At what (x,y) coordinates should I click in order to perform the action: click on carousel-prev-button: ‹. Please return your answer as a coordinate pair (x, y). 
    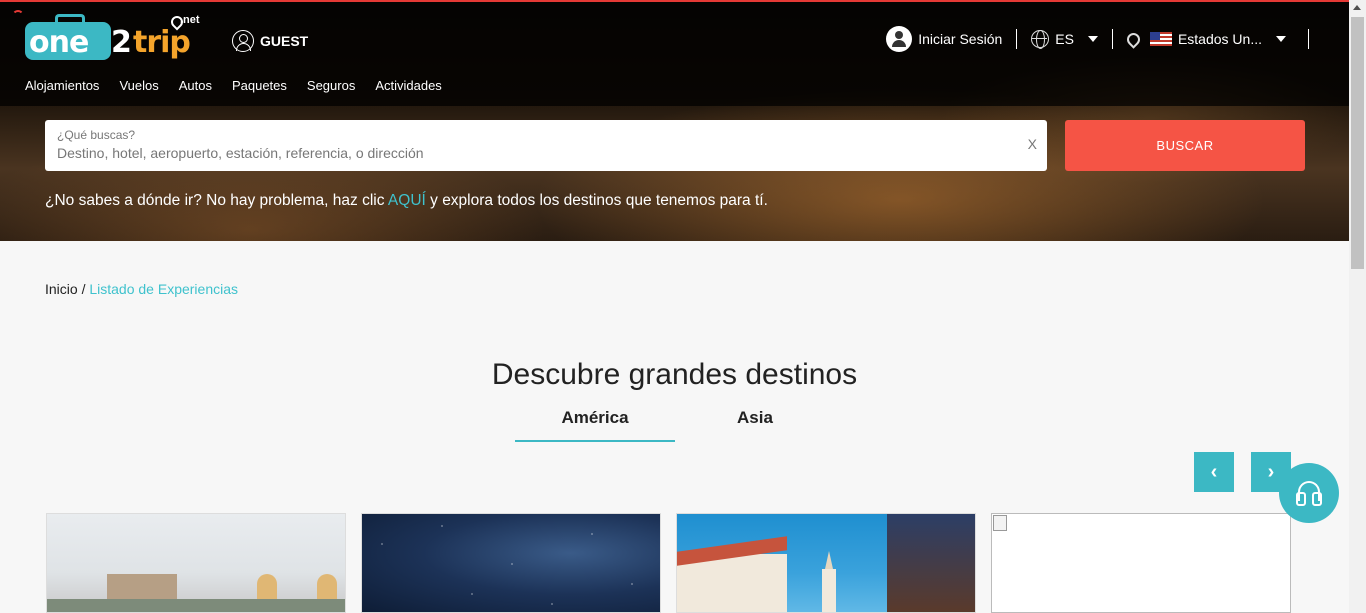
    Looking at the image, I should click on (1214, 472).